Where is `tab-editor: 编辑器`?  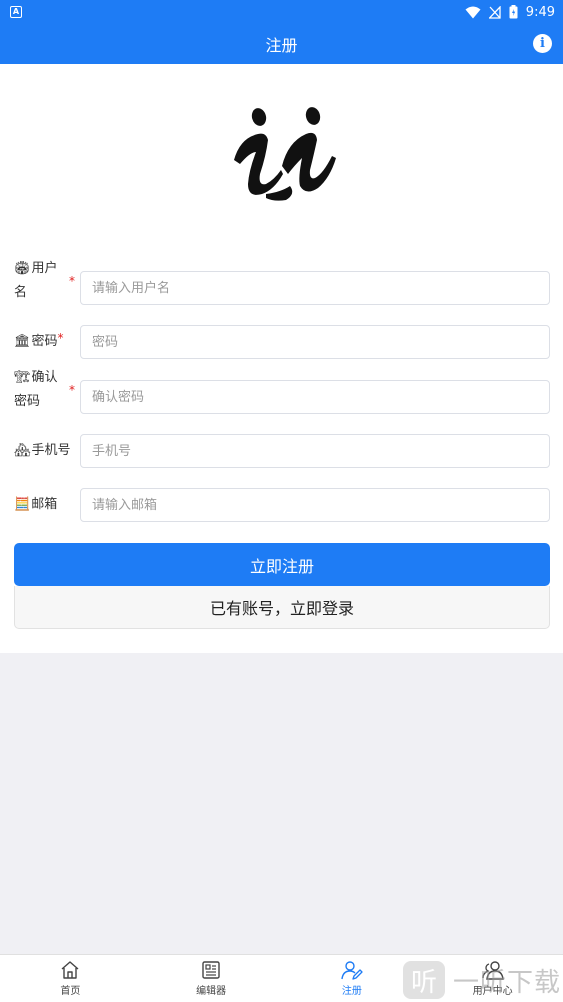 tab-editor: 编辑器 is located at coordinates (211, 978).